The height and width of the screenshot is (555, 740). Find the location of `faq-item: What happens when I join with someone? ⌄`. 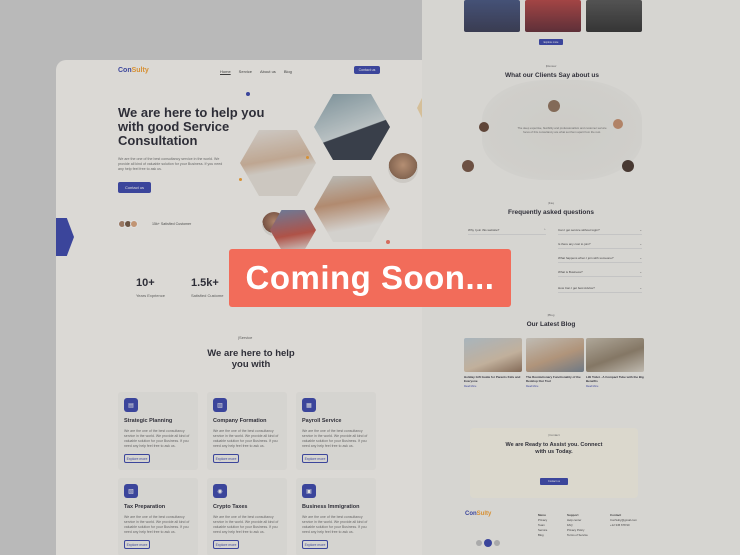

faq-item: What happens when I join with someone? ⌄ is located at coordinates (600, 258).